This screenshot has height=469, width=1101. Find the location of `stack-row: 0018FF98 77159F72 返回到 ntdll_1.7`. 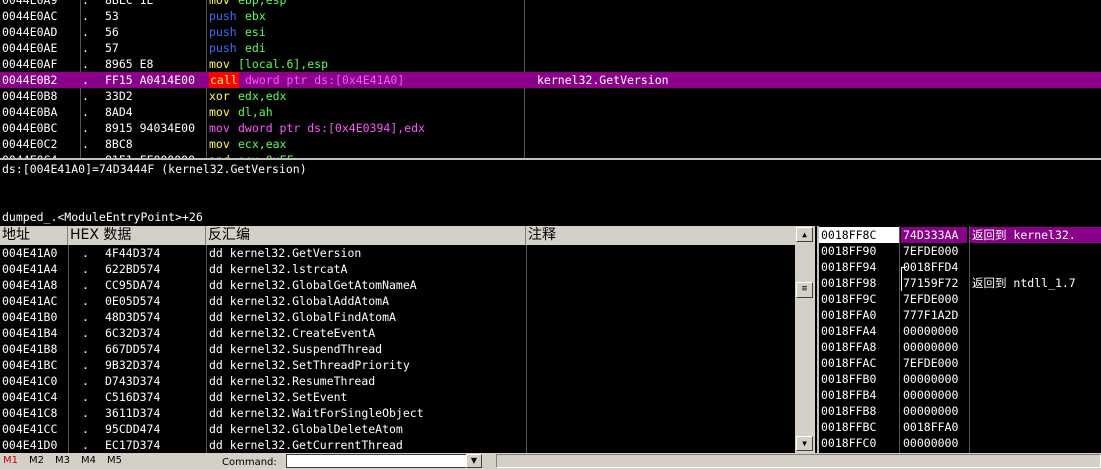

stack-row: 0018FF98 77159F72 返回到 ntdll_1.7 is located at coordinates (960, 283).